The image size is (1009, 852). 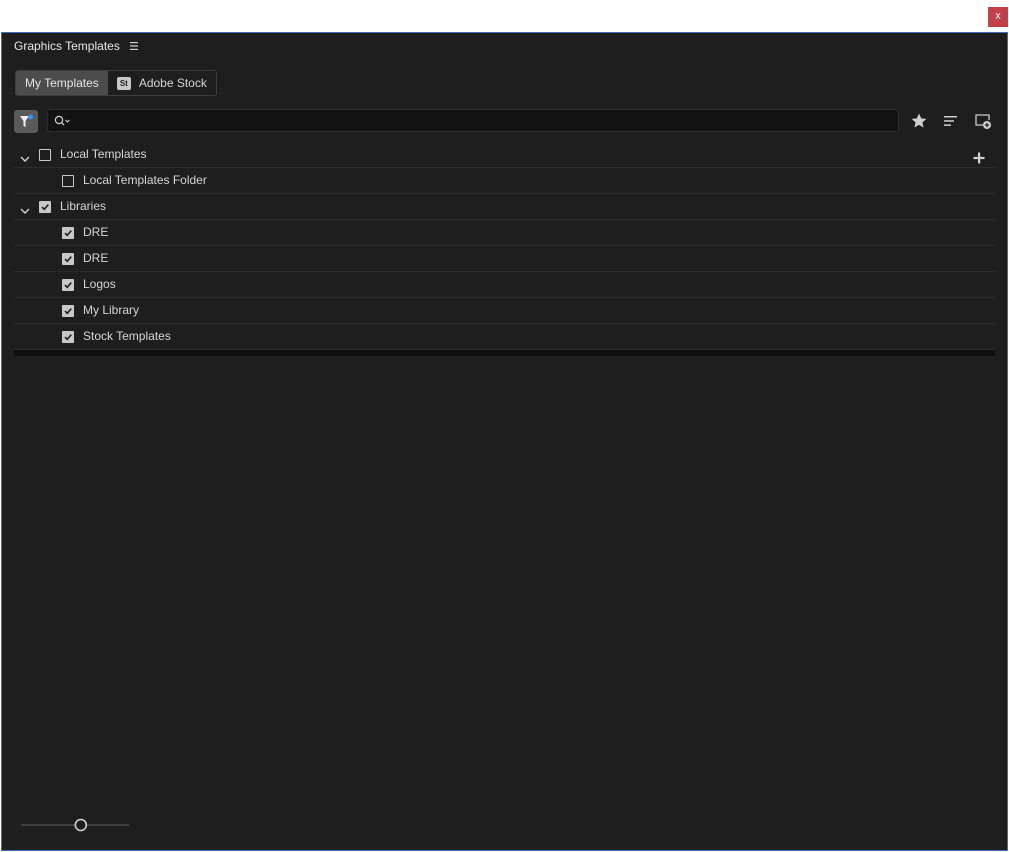 What do you see at coordinates (979, 156) in the screenshot?
I see `add-icon` at bounding box center [979, 156].